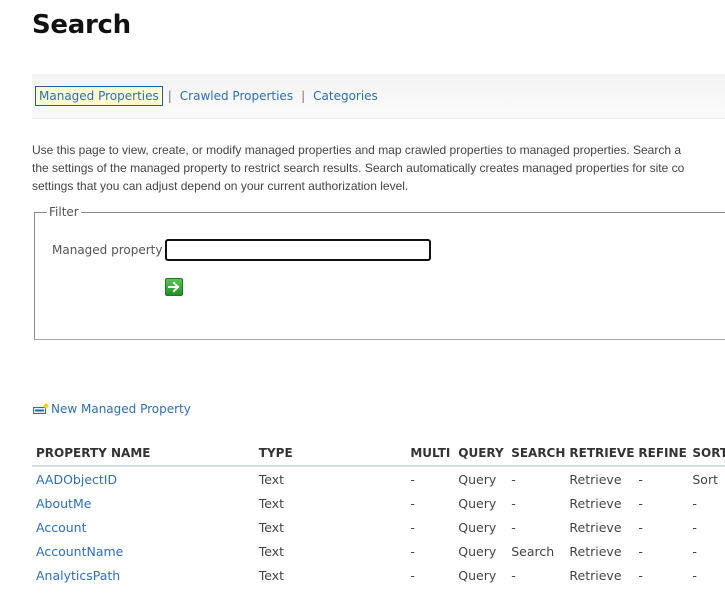 The image size is (725, 594). I want to click on managed-property-label: Managed property, so click(107, 250).